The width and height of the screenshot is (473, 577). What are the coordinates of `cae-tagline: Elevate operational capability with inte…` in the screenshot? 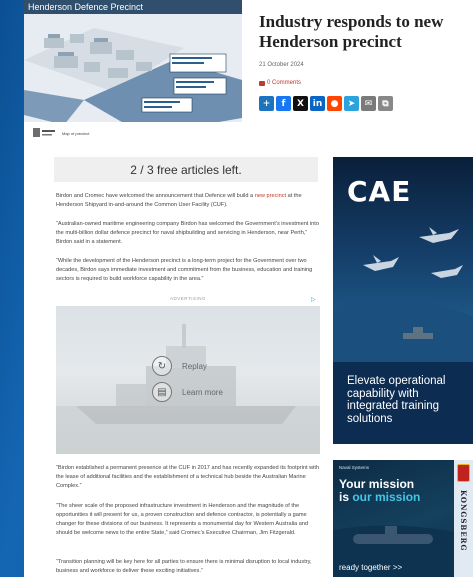 It's located at (396, 400).